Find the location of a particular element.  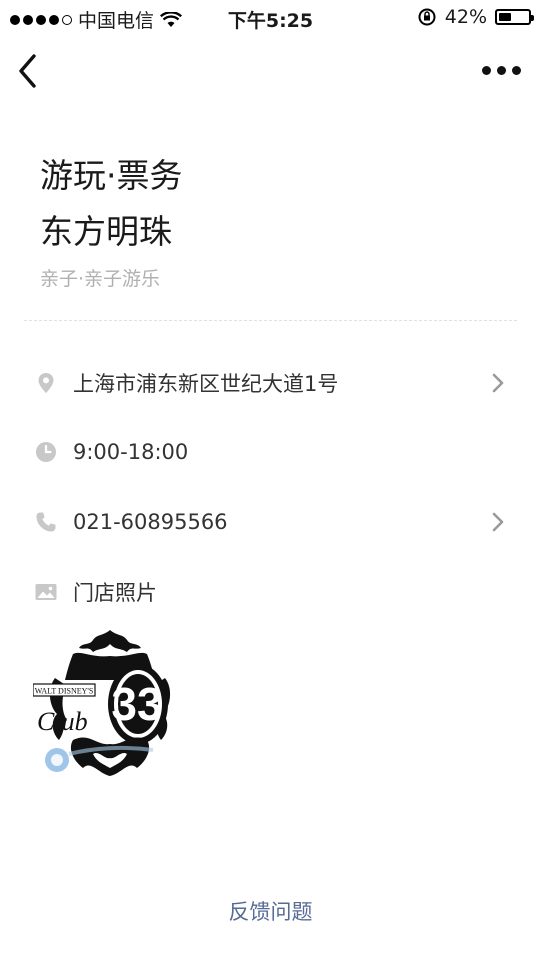

photo-number: 33 is located at coordinates (136, 704).